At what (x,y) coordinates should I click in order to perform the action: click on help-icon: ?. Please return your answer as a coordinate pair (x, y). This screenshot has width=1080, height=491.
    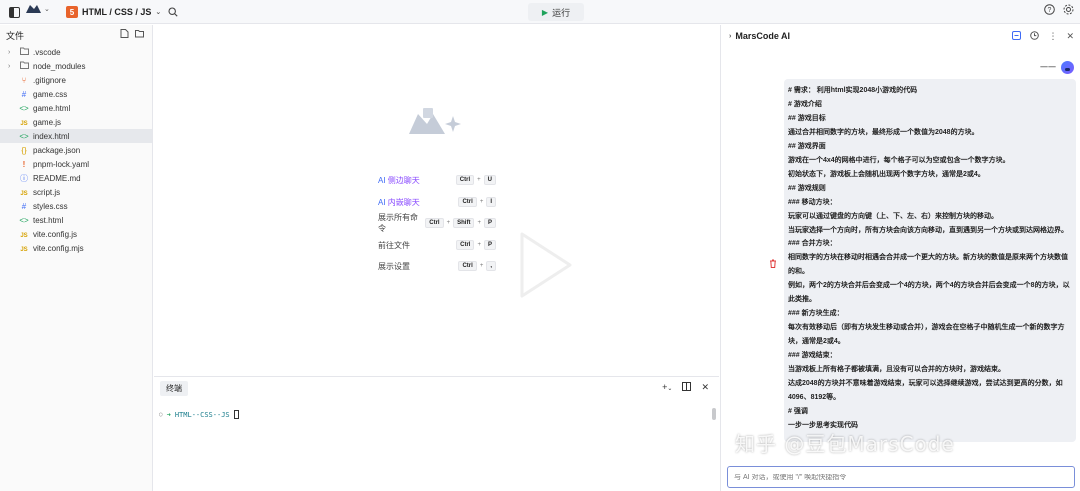
    Looking at the image, I should click on (1049, 11).